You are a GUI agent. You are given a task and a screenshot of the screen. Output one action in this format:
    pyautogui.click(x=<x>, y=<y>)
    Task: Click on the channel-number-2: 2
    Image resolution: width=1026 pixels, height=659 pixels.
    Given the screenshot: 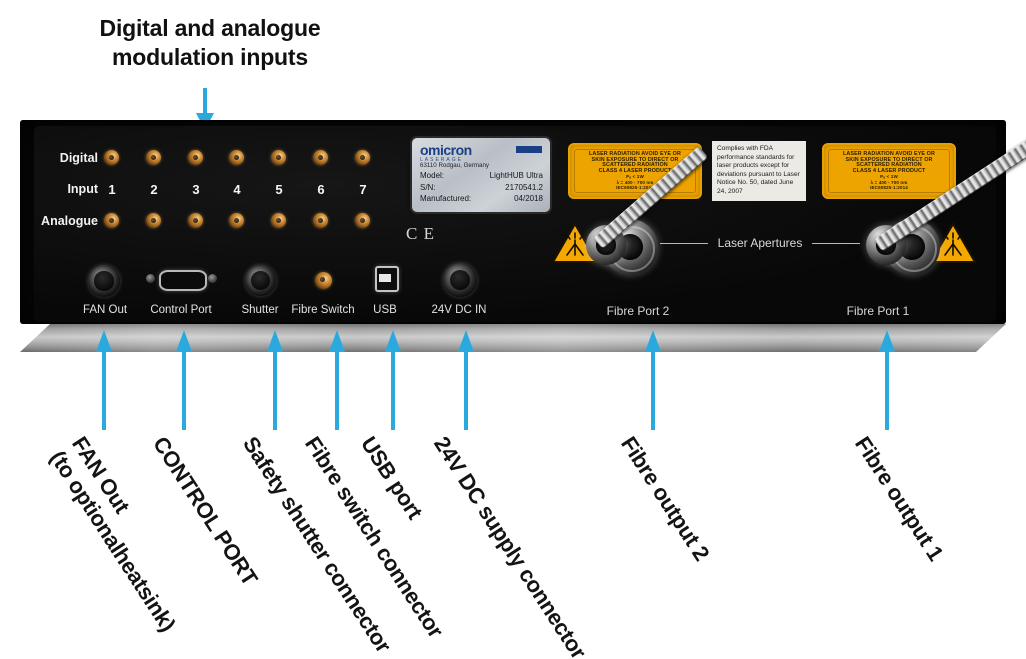 What is the action you would take?
    pyautogui.click(x=154, y=189)
    